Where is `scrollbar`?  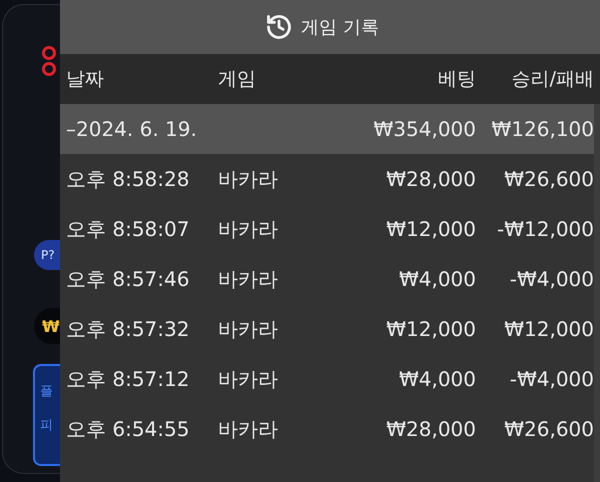
scrollbar is located at coordinates (597, 293).